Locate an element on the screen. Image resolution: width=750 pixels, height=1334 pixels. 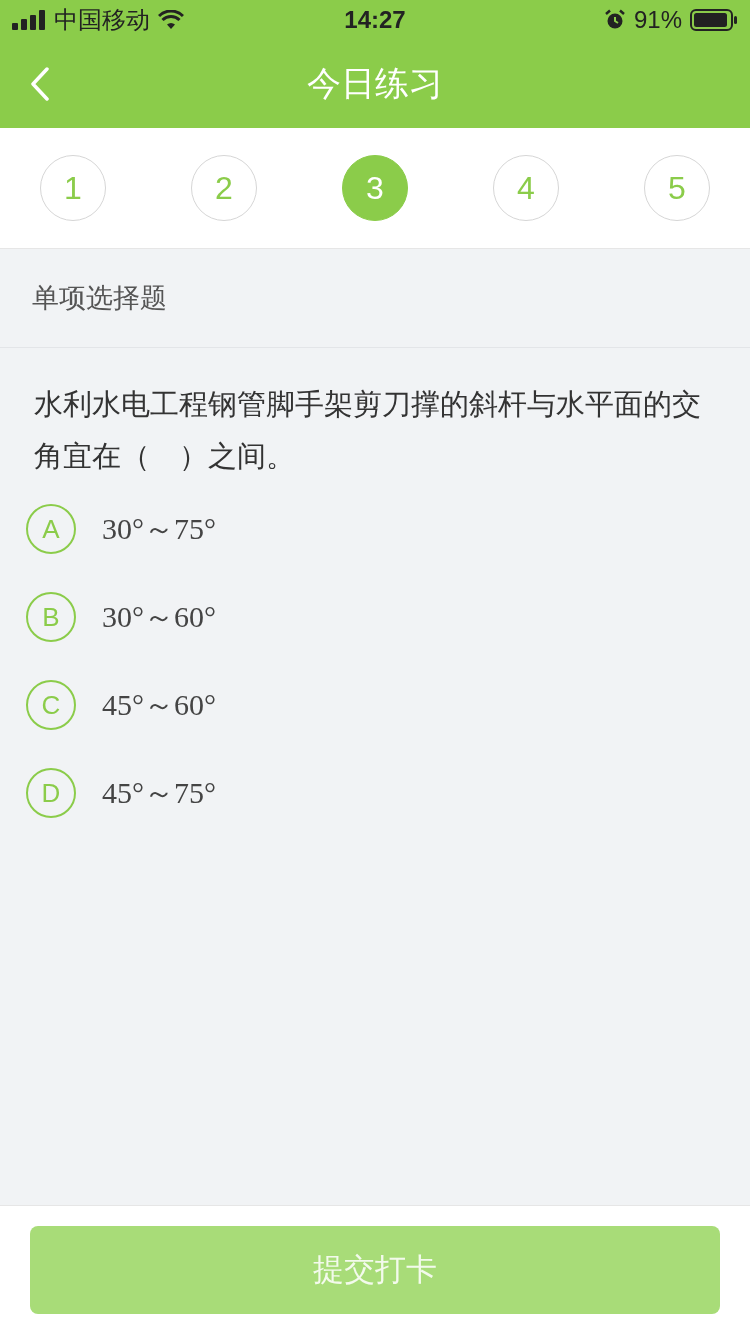
option-text: 45°～60° is located at coordinates (159, 705).